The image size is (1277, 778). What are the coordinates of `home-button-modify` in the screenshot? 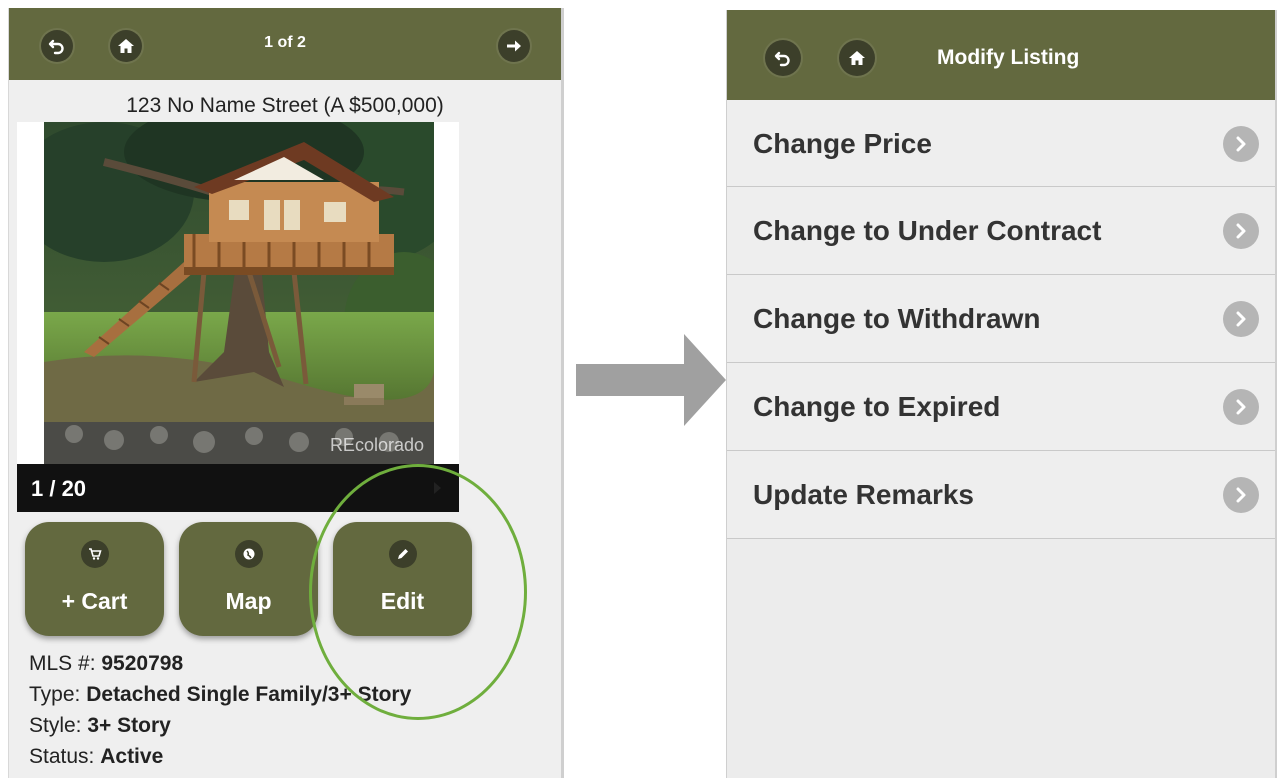 It's located at (857, 58).